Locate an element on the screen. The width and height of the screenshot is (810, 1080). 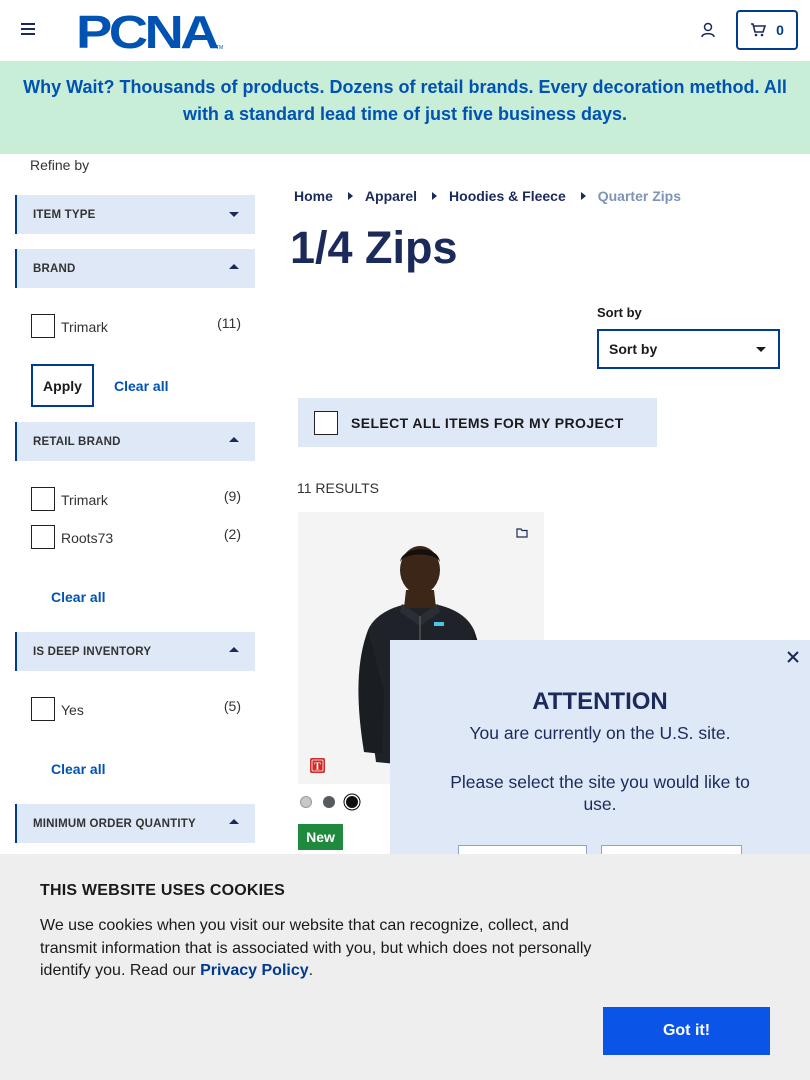
option-label: Roots73 is located at coordinates (87, 538).